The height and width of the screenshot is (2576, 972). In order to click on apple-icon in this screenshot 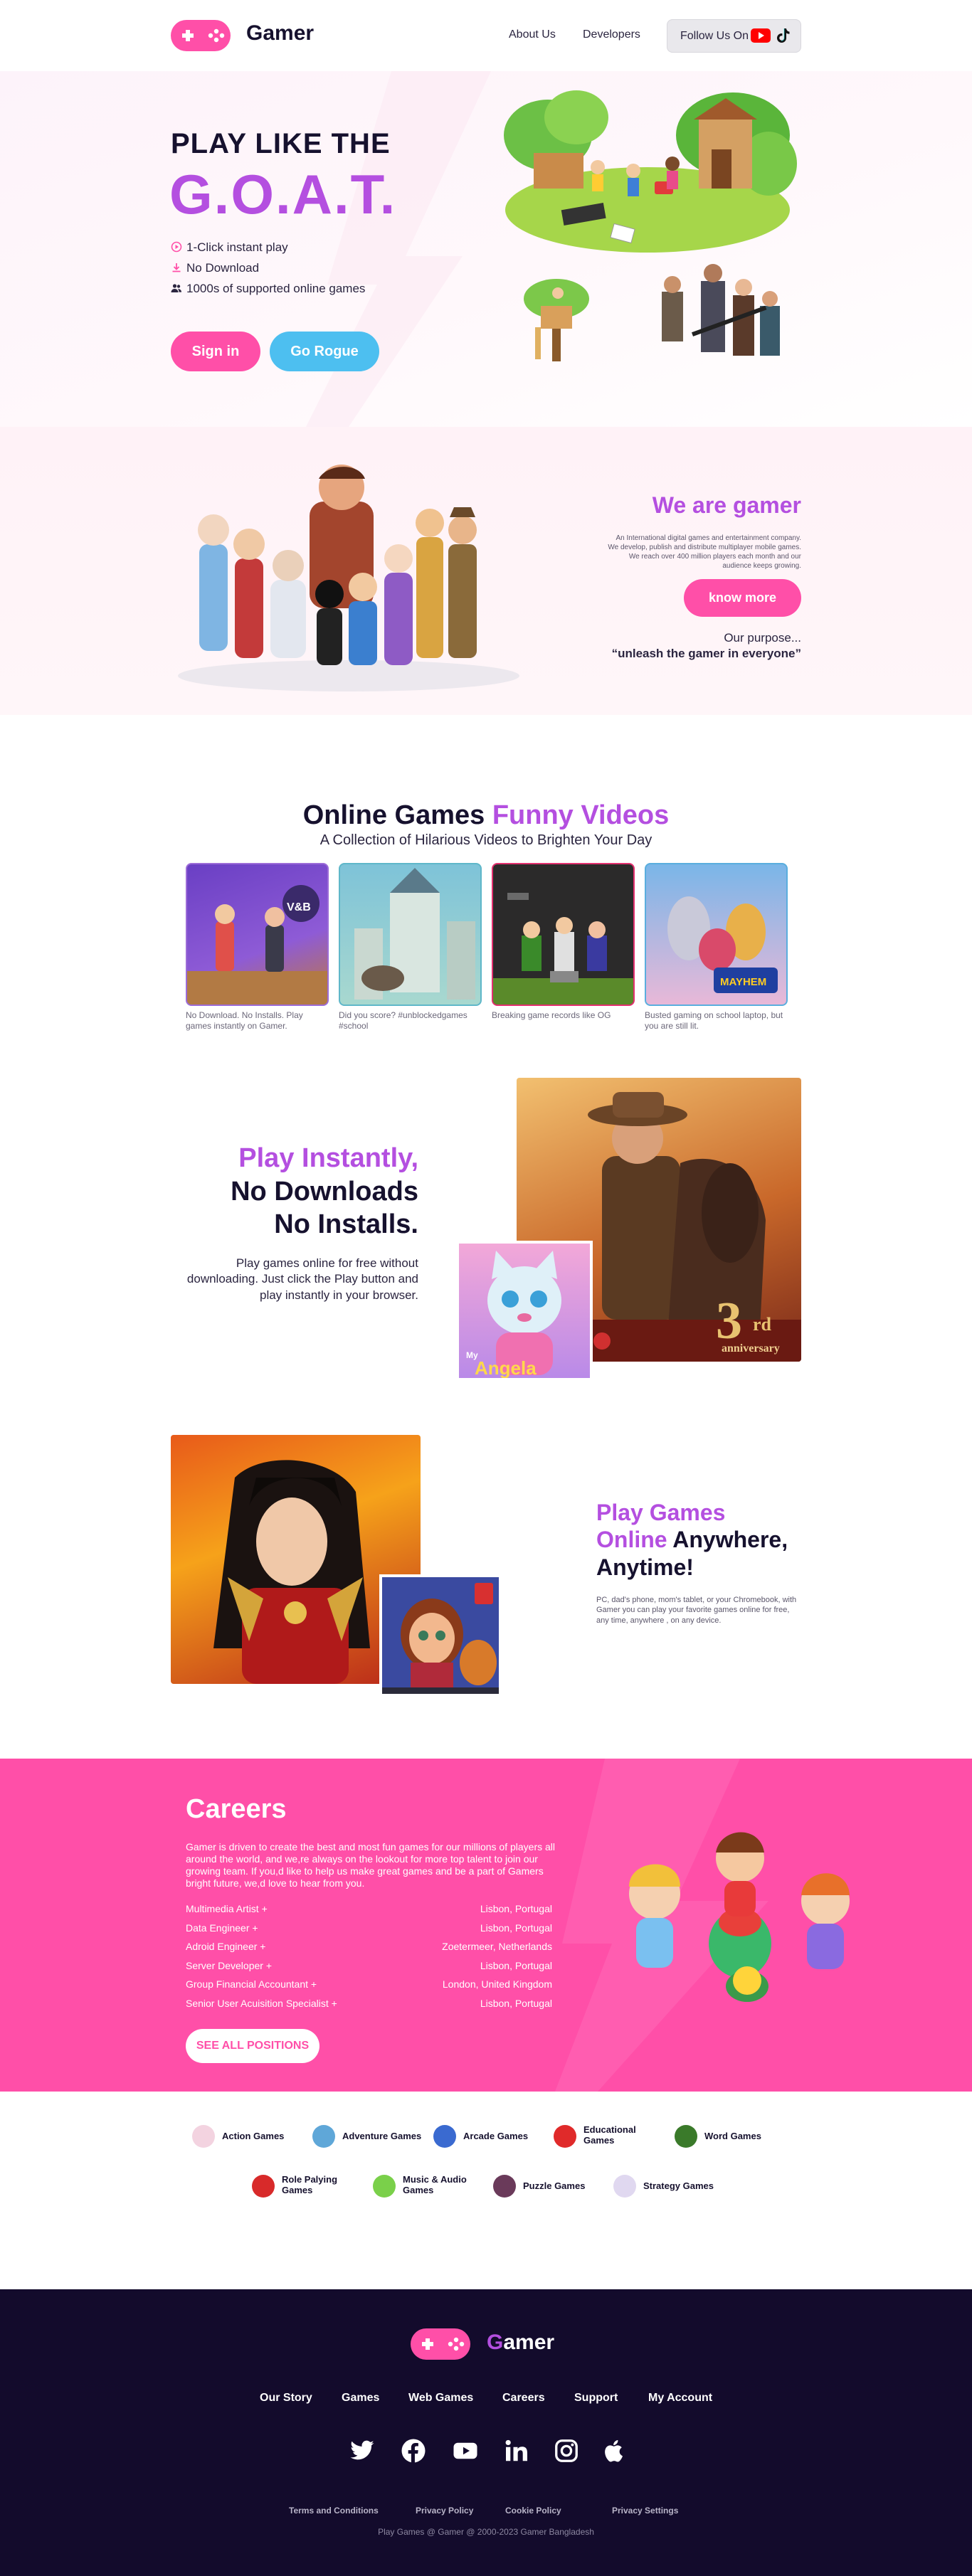, I will do `click(615, 2451)`.